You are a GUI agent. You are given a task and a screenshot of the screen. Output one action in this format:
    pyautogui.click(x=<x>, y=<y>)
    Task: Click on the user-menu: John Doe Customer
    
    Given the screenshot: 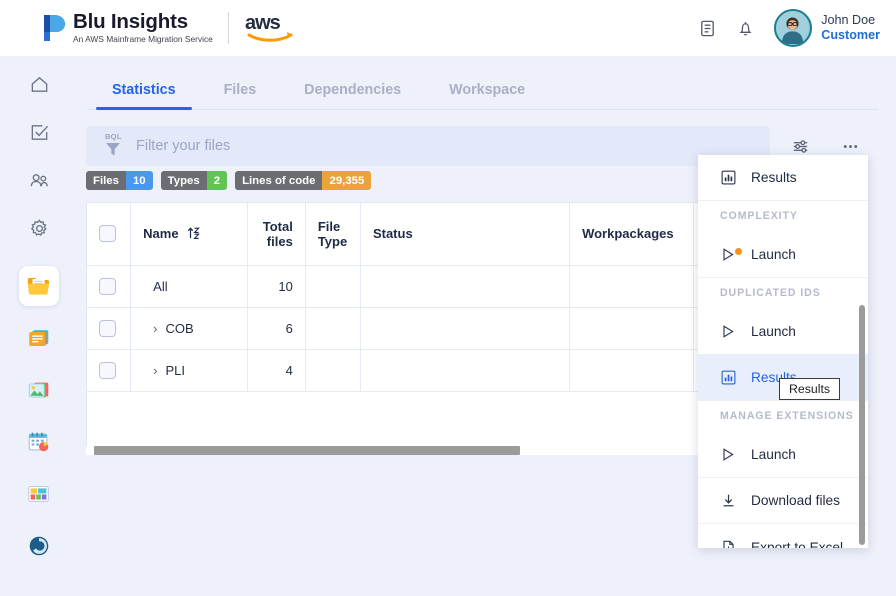 What is the action you would take?
    pyautogui.click(x=827, y=28)
    